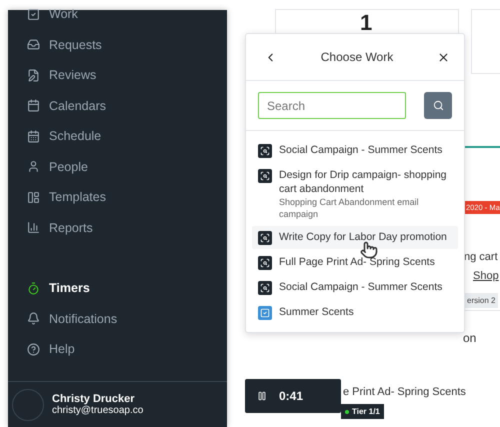 Image resolution: width=500 pixels, height=427 pixels. What do you see at coordinates (316, 312) in the screenshot?
I see `work-title: Summer Scents` at bounding box center [316, 312].